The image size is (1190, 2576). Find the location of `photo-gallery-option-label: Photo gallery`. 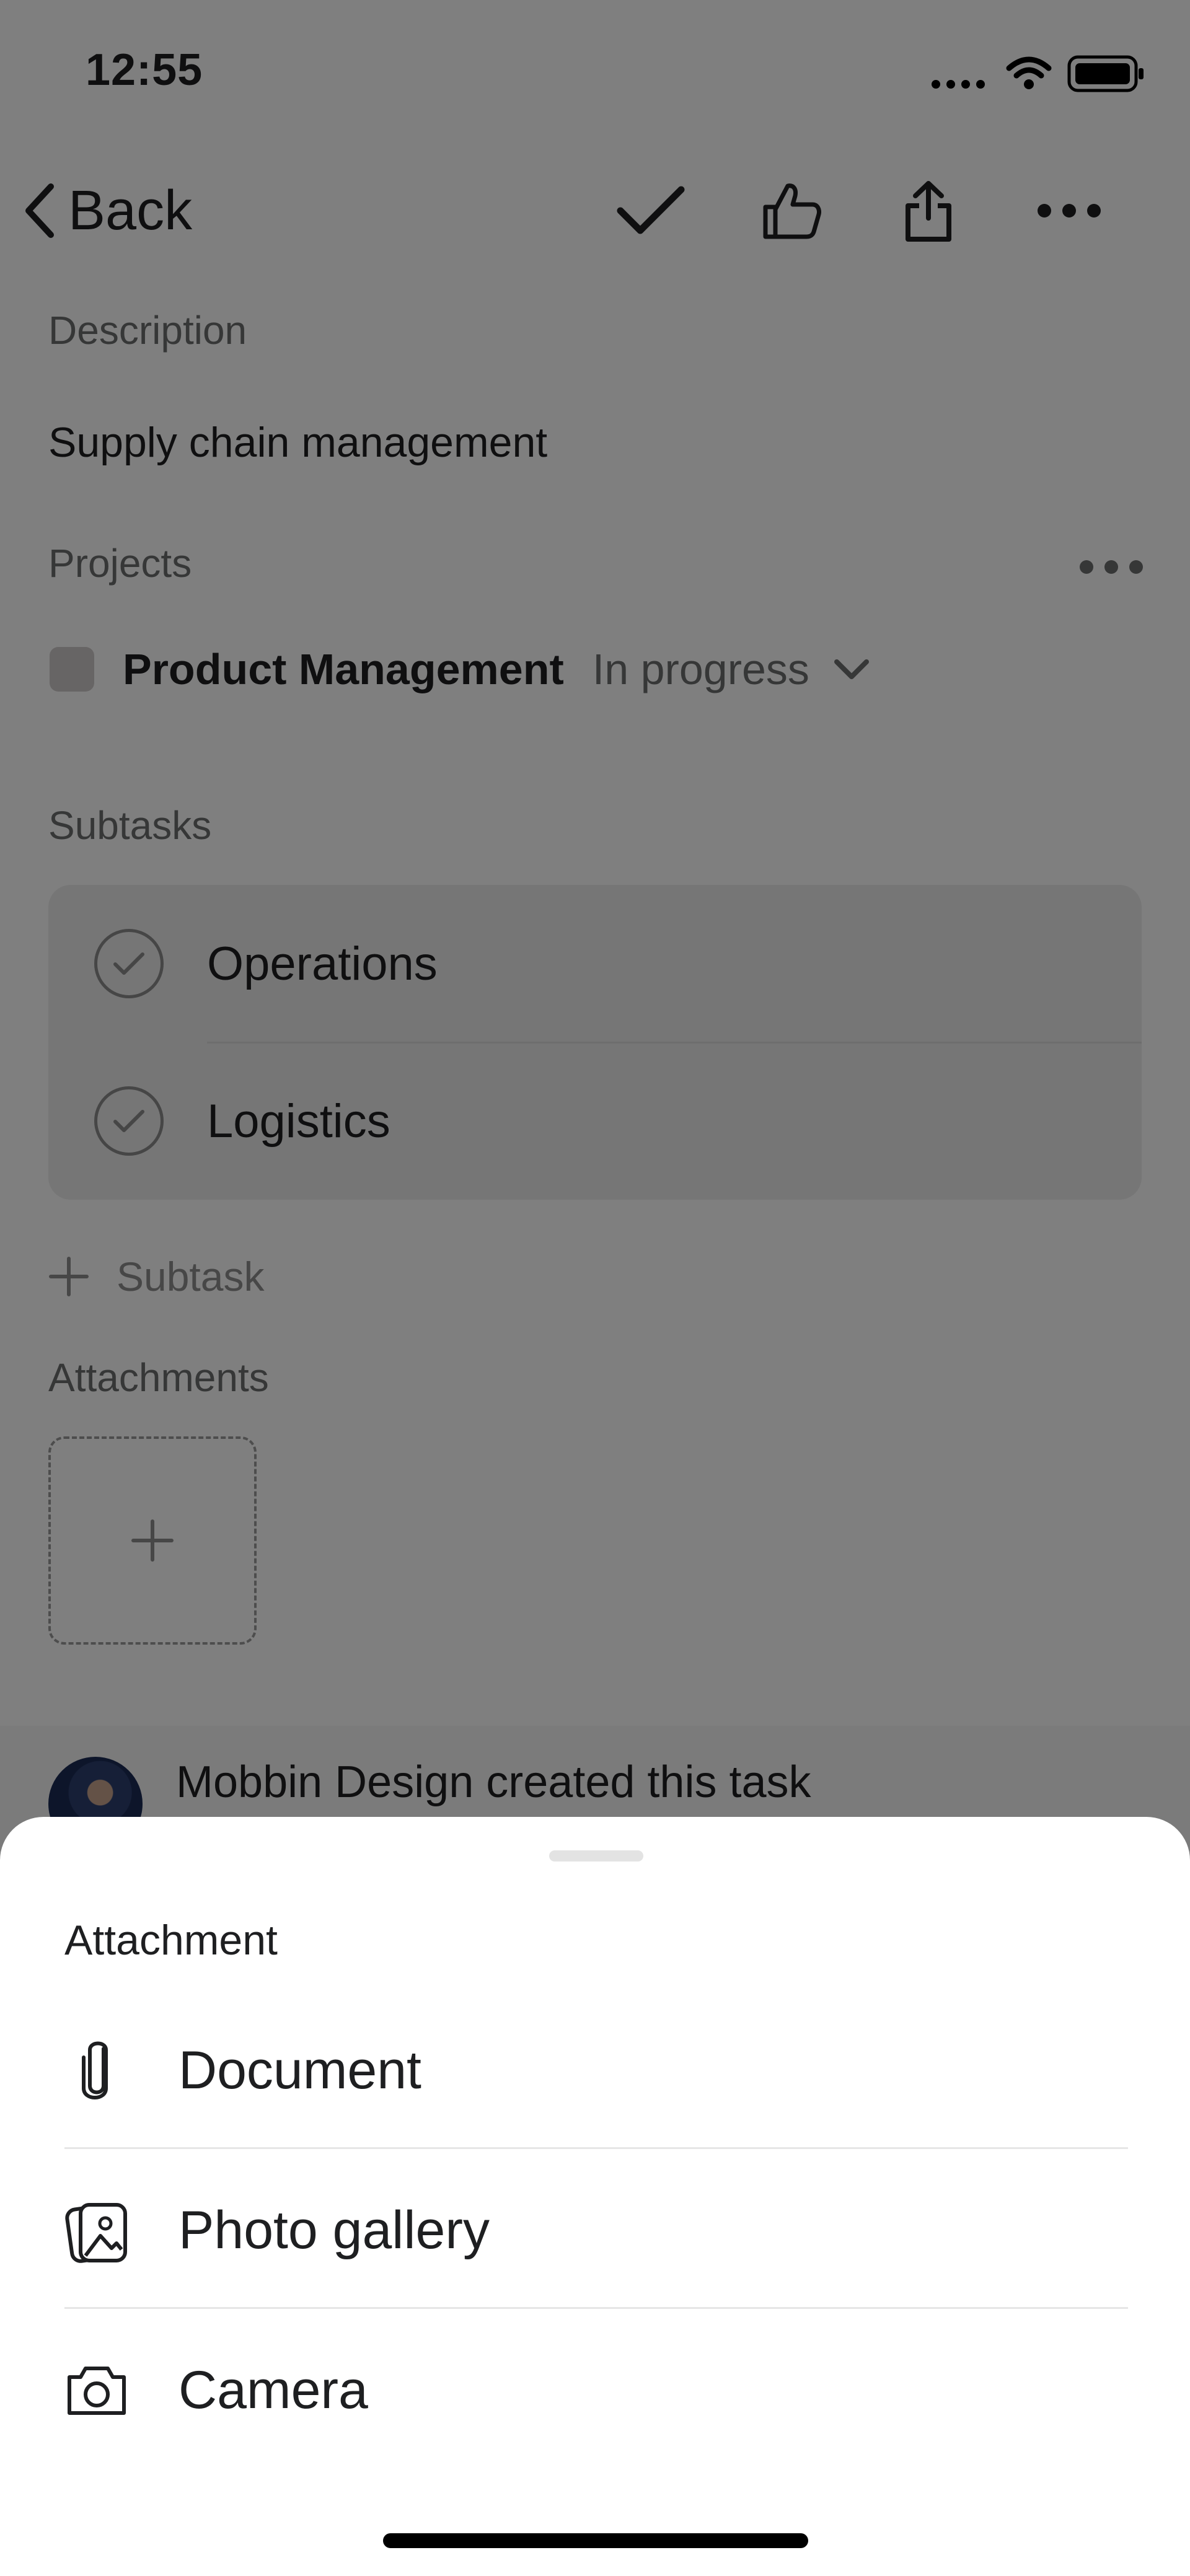

photo-gallery-option-label: Photo gallery is located at coordinates (334, 2230).